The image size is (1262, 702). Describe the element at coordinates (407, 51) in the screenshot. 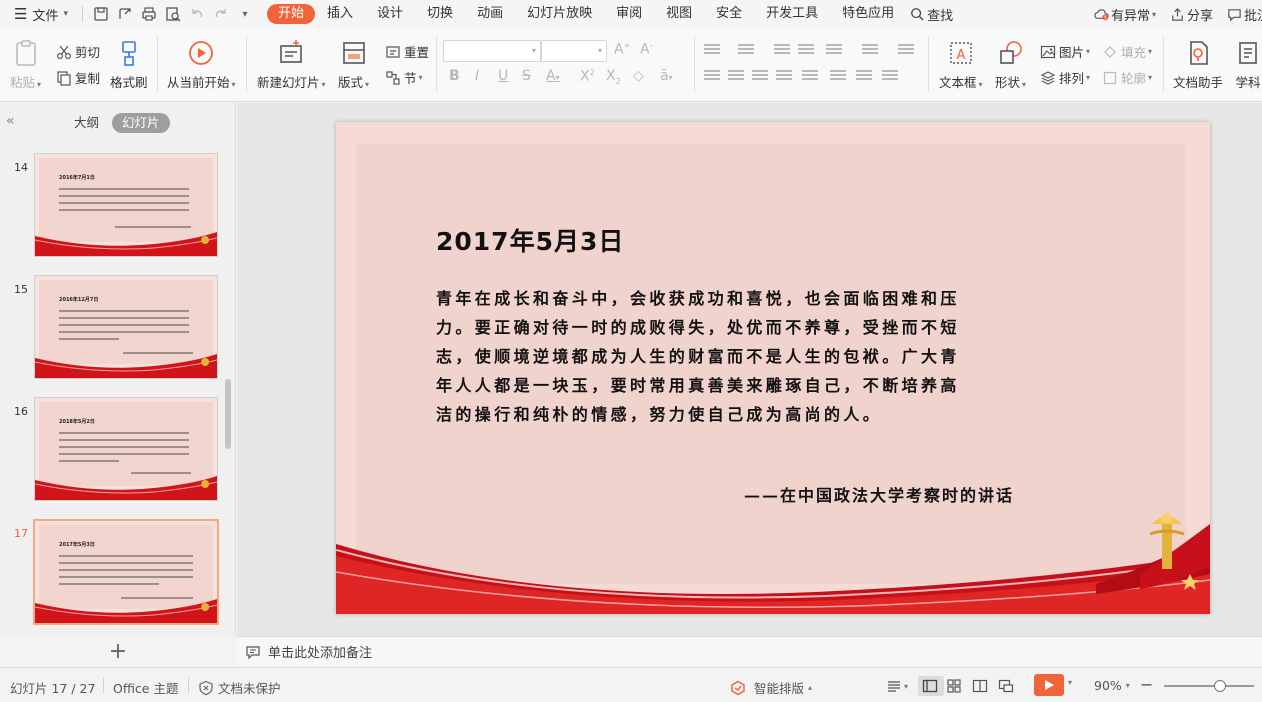

I see `reset-button: 重置` at that location.